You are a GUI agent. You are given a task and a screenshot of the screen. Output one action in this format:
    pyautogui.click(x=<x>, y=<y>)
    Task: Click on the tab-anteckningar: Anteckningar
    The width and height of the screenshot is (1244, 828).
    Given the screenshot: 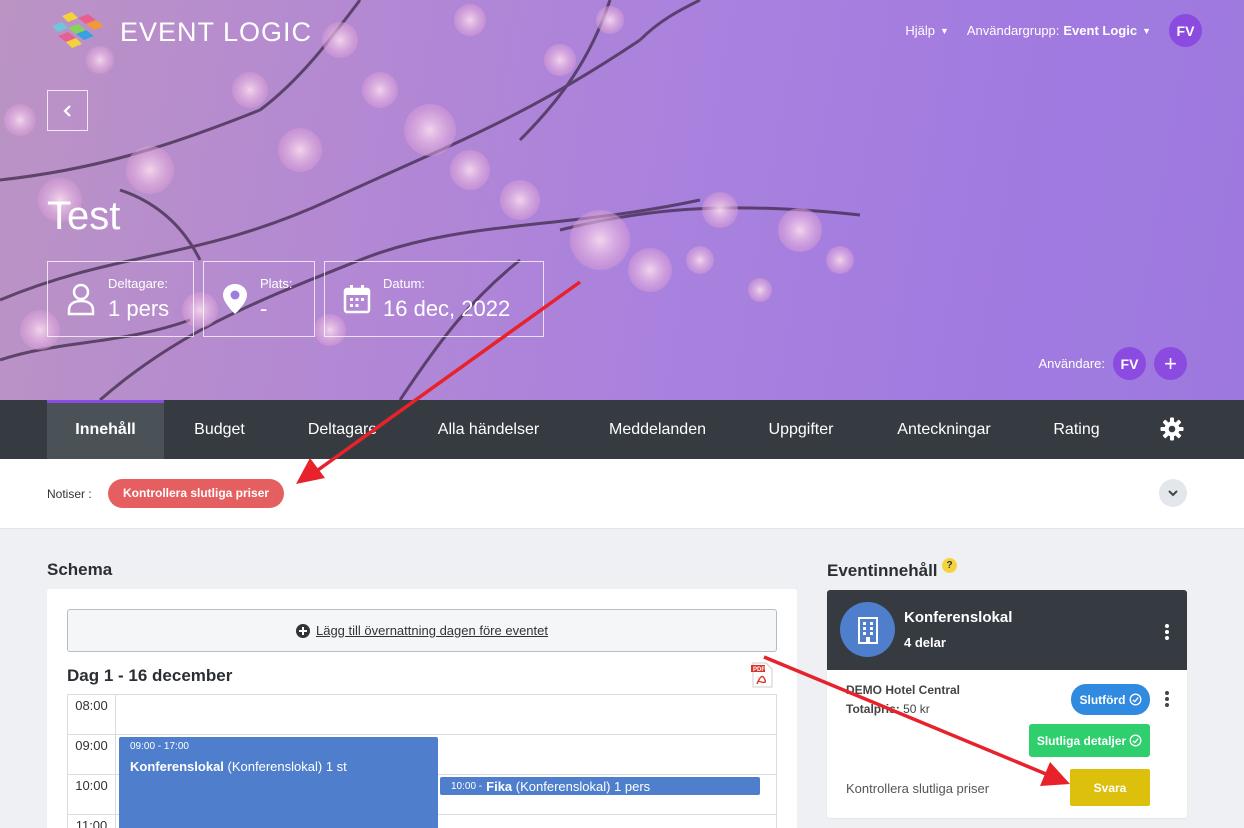 What is the action you would take?
    pyautogui.click(x=944, y=429)
    